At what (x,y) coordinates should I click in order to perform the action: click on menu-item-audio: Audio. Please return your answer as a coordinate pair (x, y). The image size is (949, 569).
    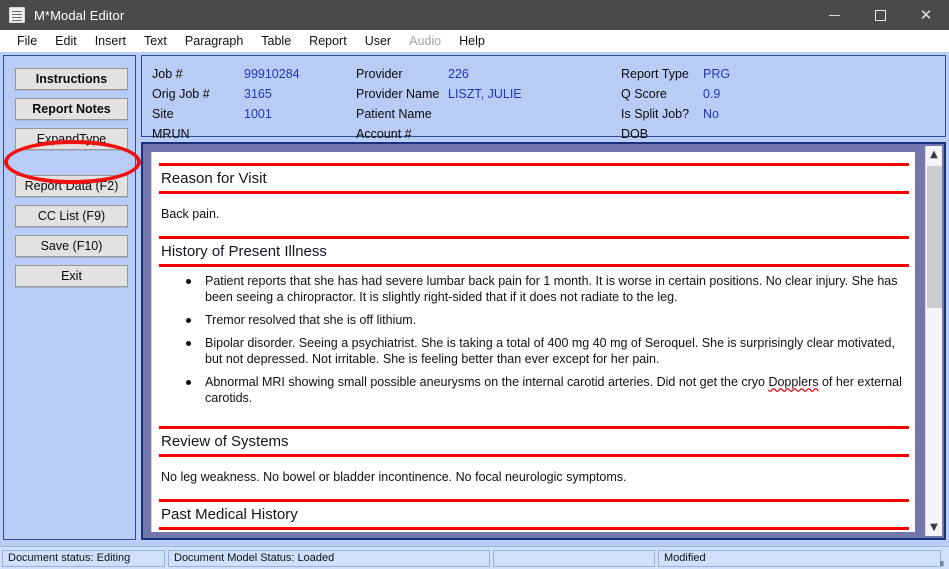
    Looking at the image, I should click on (425, 41).